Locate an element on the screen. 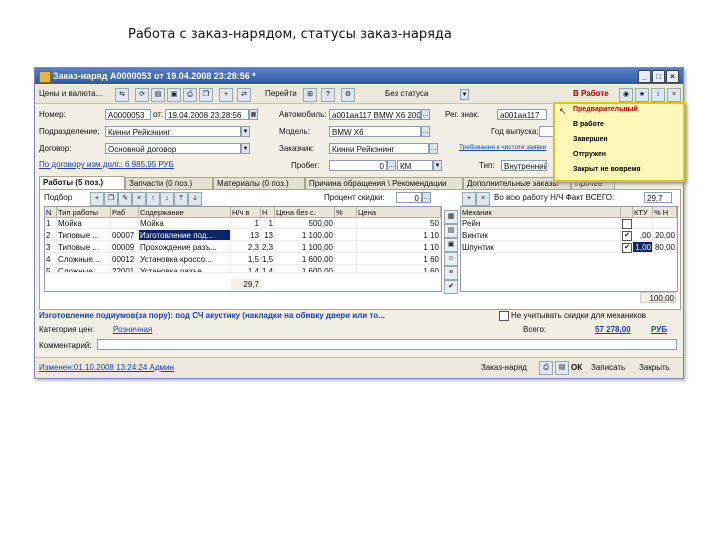 Image resolution: width=720 pixels, height=540 pixels. print-order-icon: ⎙ is located at coordinates (546, 368).